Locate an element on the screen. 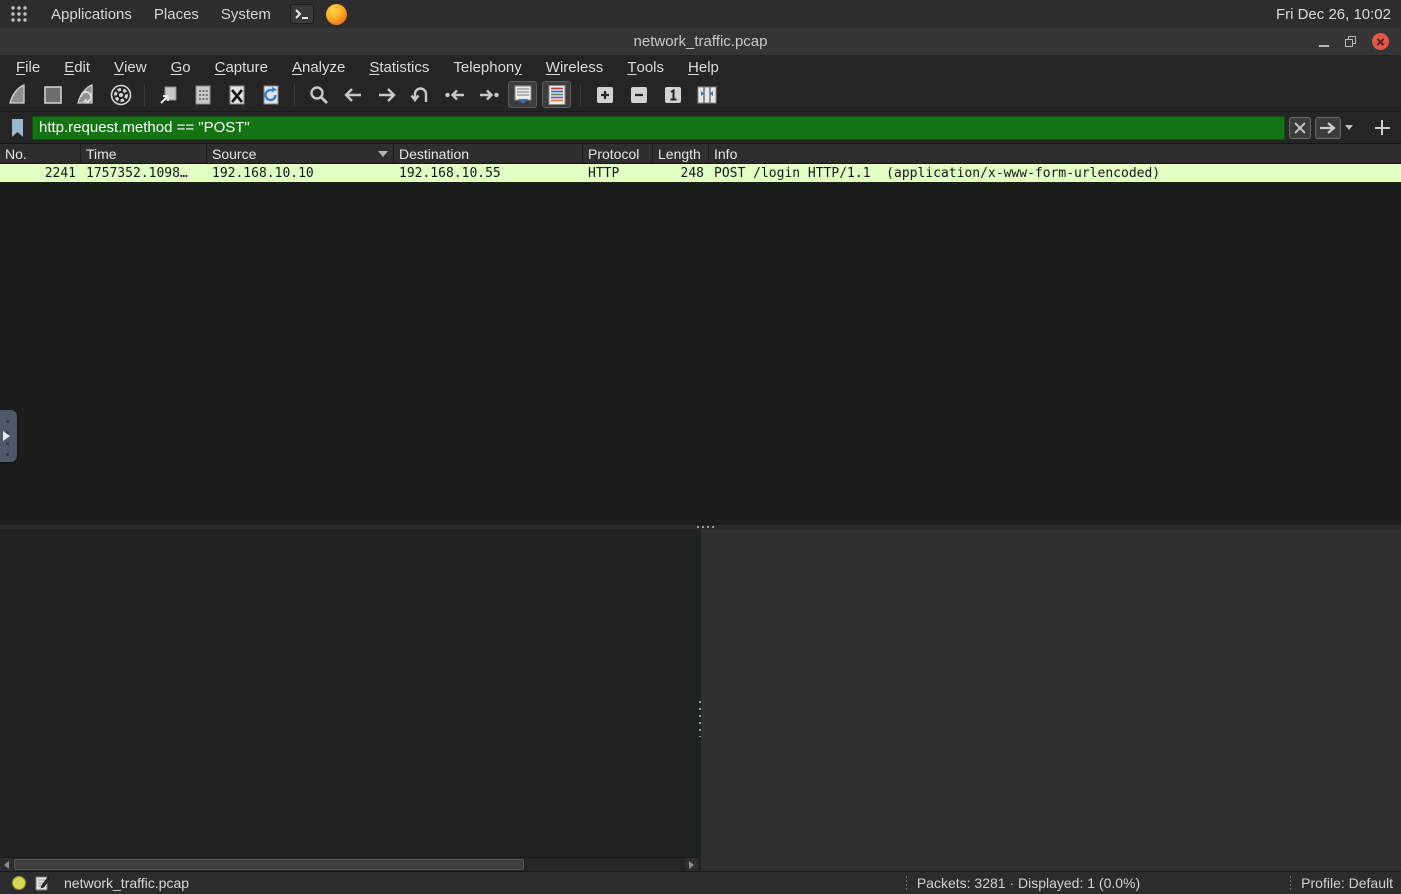 Image resolution: width=1401 pixels, height=894 pixels. menu-file: File is located at coordinates (28, 67).